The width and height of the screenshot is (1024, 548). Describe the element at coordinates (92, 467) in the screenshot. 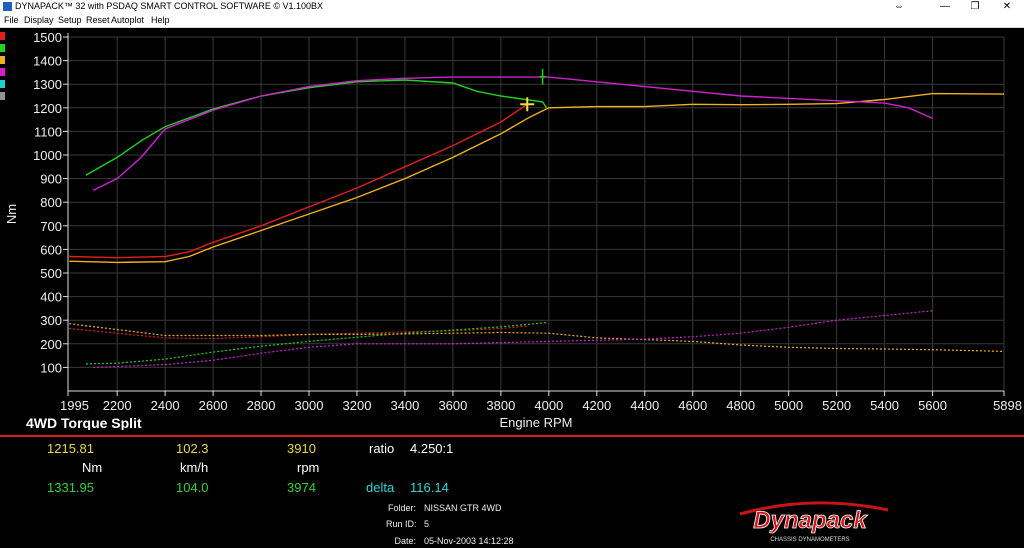

I see `unit-torque: Nm` at that location.